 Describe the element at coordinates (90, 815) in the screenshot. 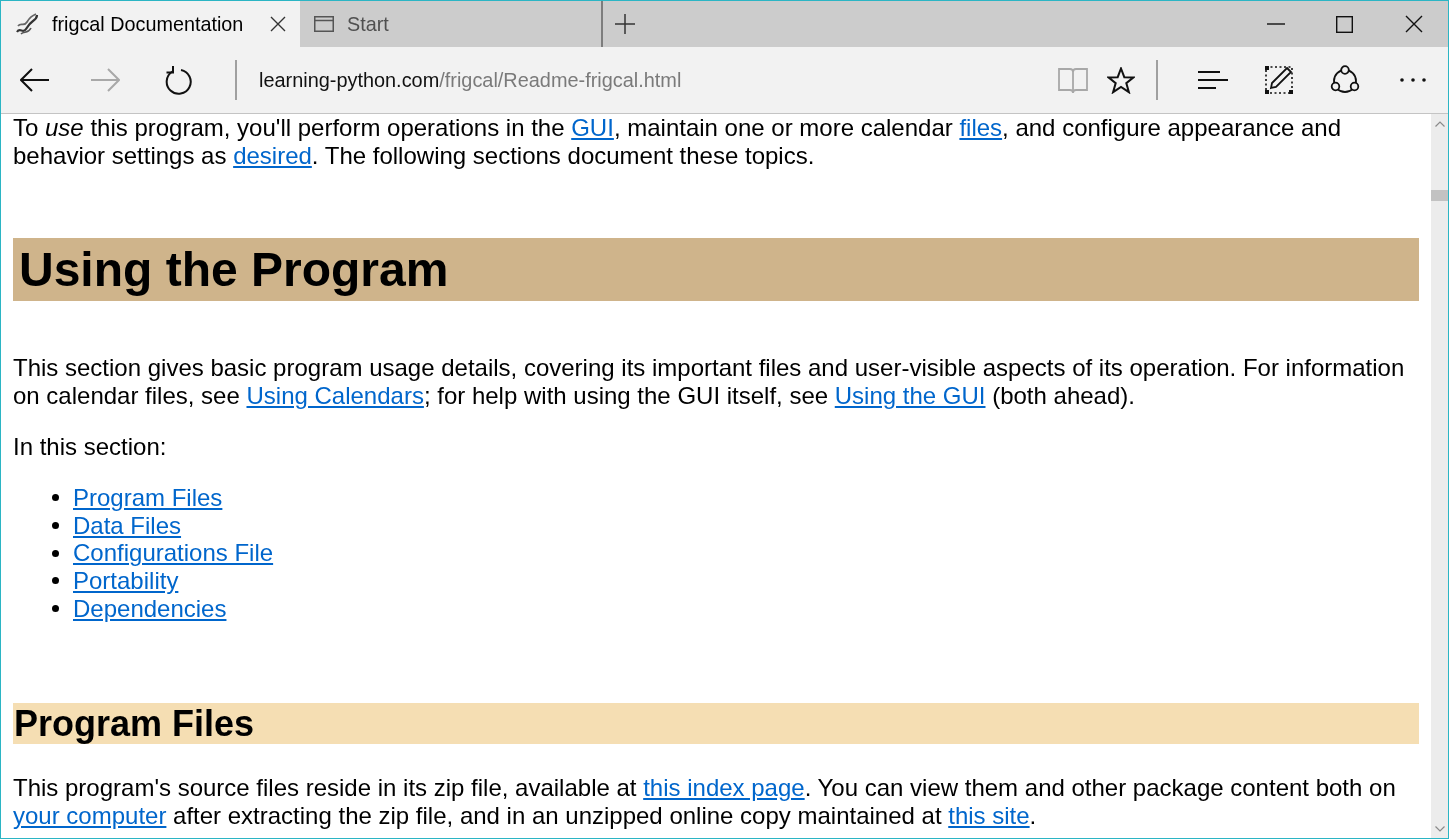

I see `link: your computer` at that location.